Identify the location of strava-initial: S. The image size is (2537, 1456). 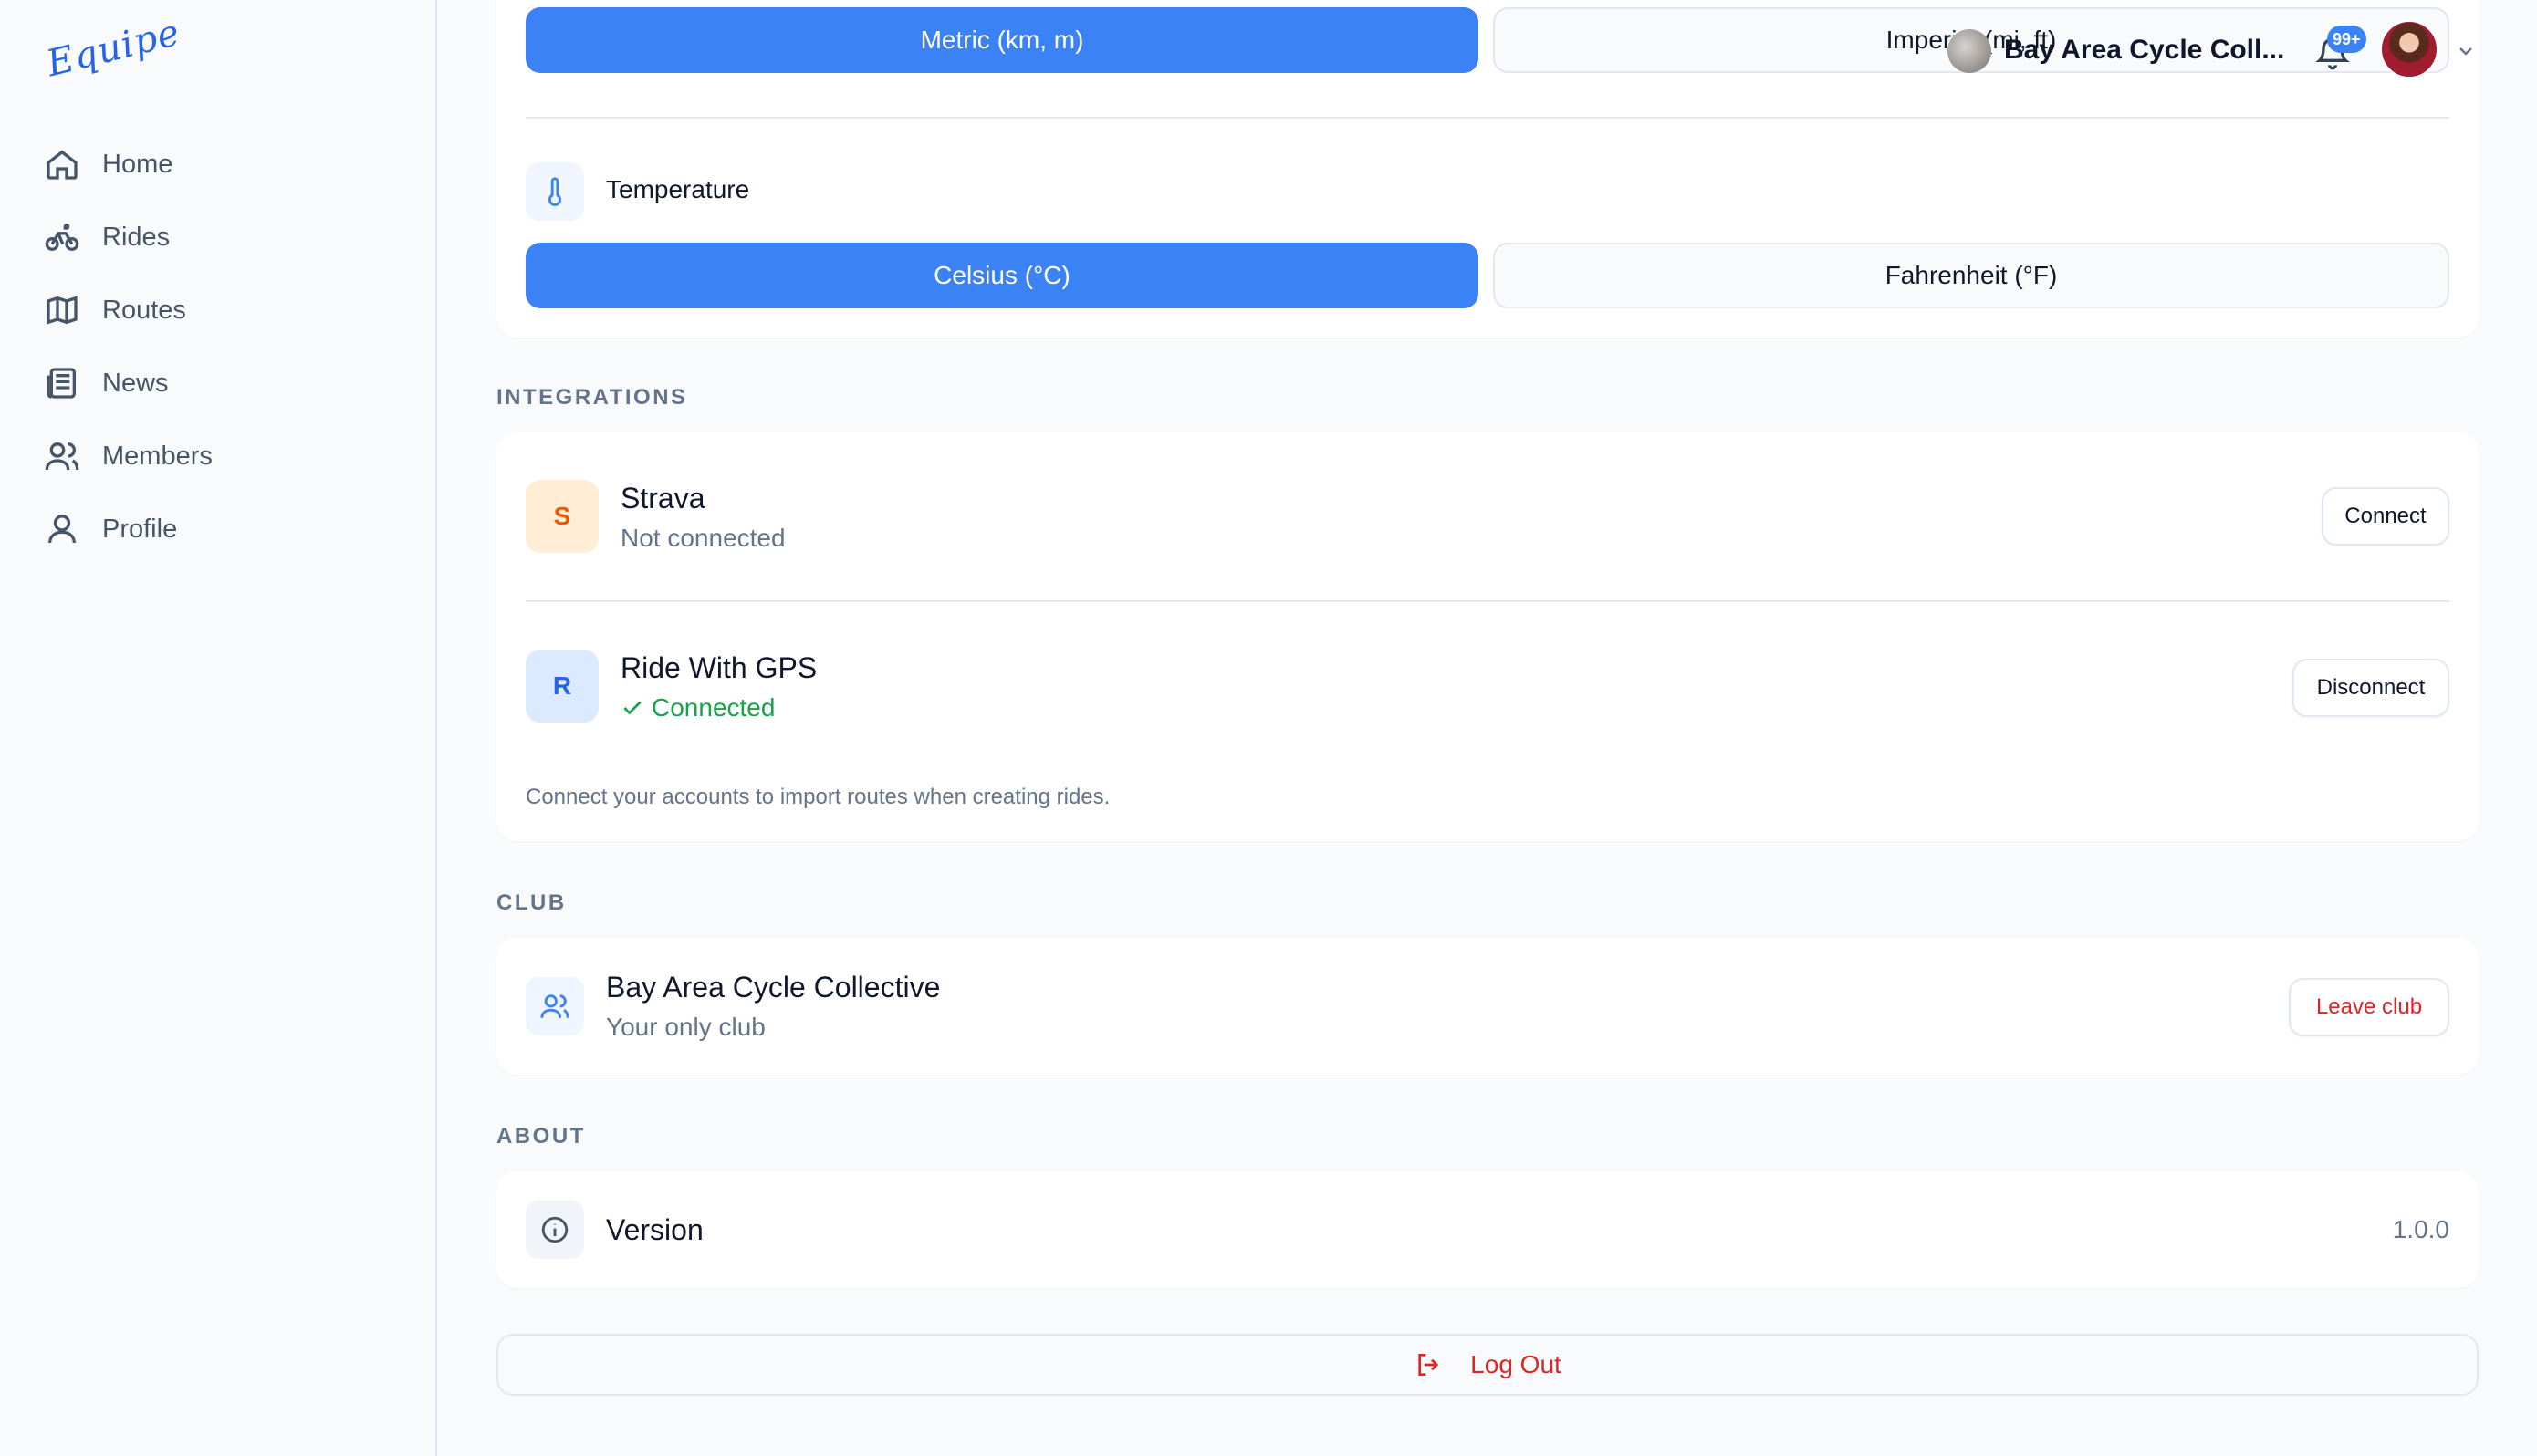
(562, 516).